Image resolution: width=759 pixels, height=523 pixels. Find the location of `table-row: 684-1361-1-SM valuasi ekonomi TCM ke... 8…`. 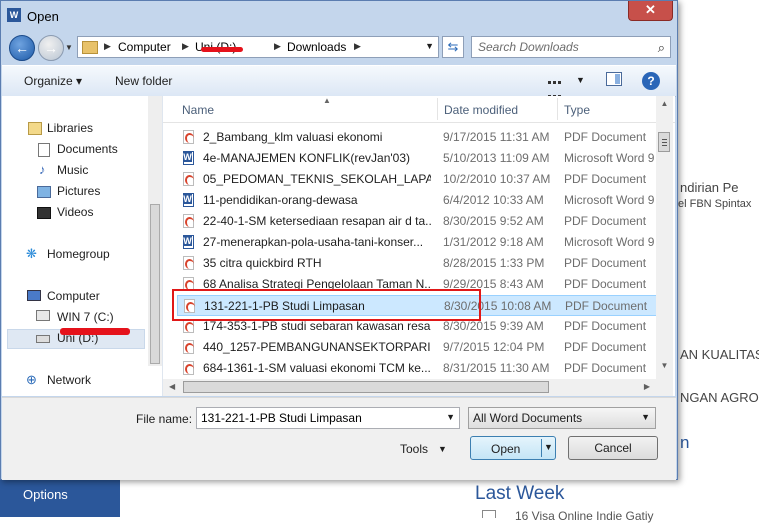

table-row: 684-1361-1-SM valuasi ekonomi TCM ke... 8… is located at coordinates (417, 368).